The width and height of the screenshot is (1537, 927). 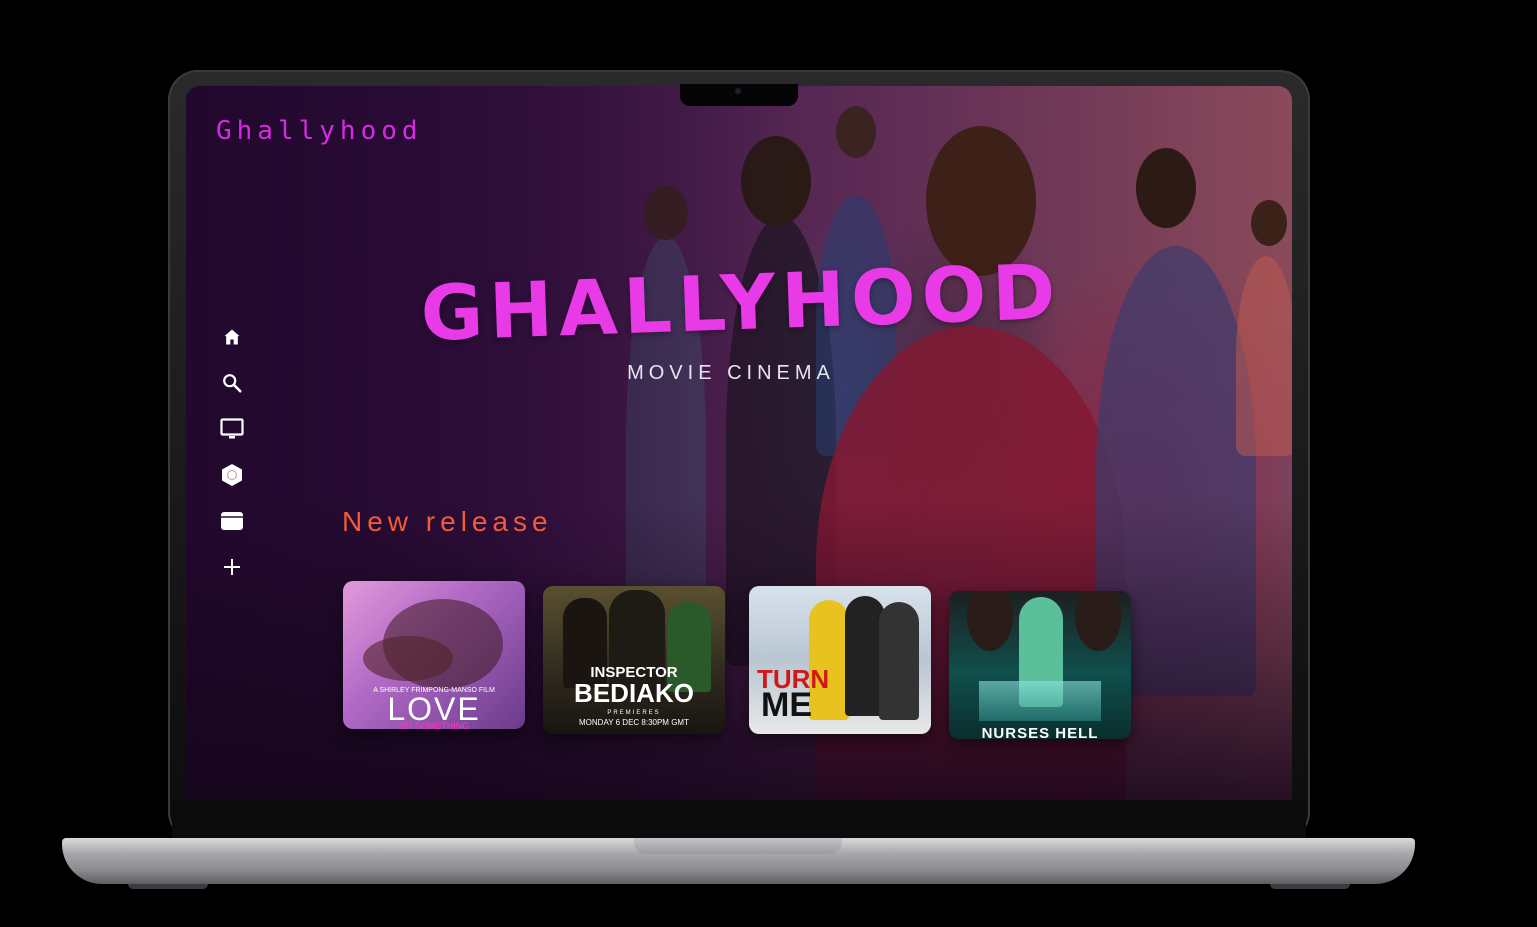 I want to click on poster-caption: OR SOMETHING, so click(x=434, y=725).